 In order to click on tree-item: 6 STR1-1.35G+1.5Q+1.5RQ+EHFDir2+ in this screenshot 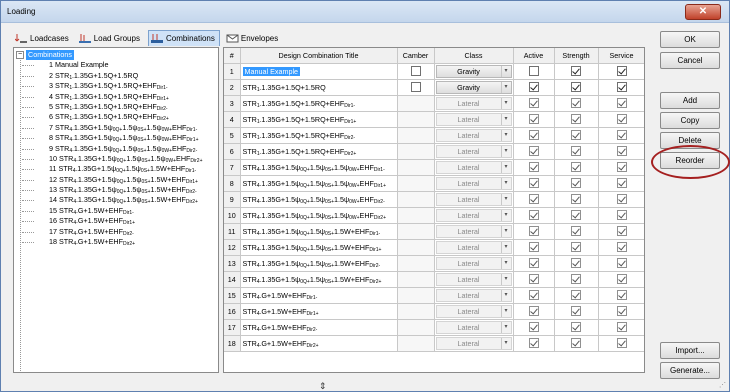, I will do `click(117, 117)`.